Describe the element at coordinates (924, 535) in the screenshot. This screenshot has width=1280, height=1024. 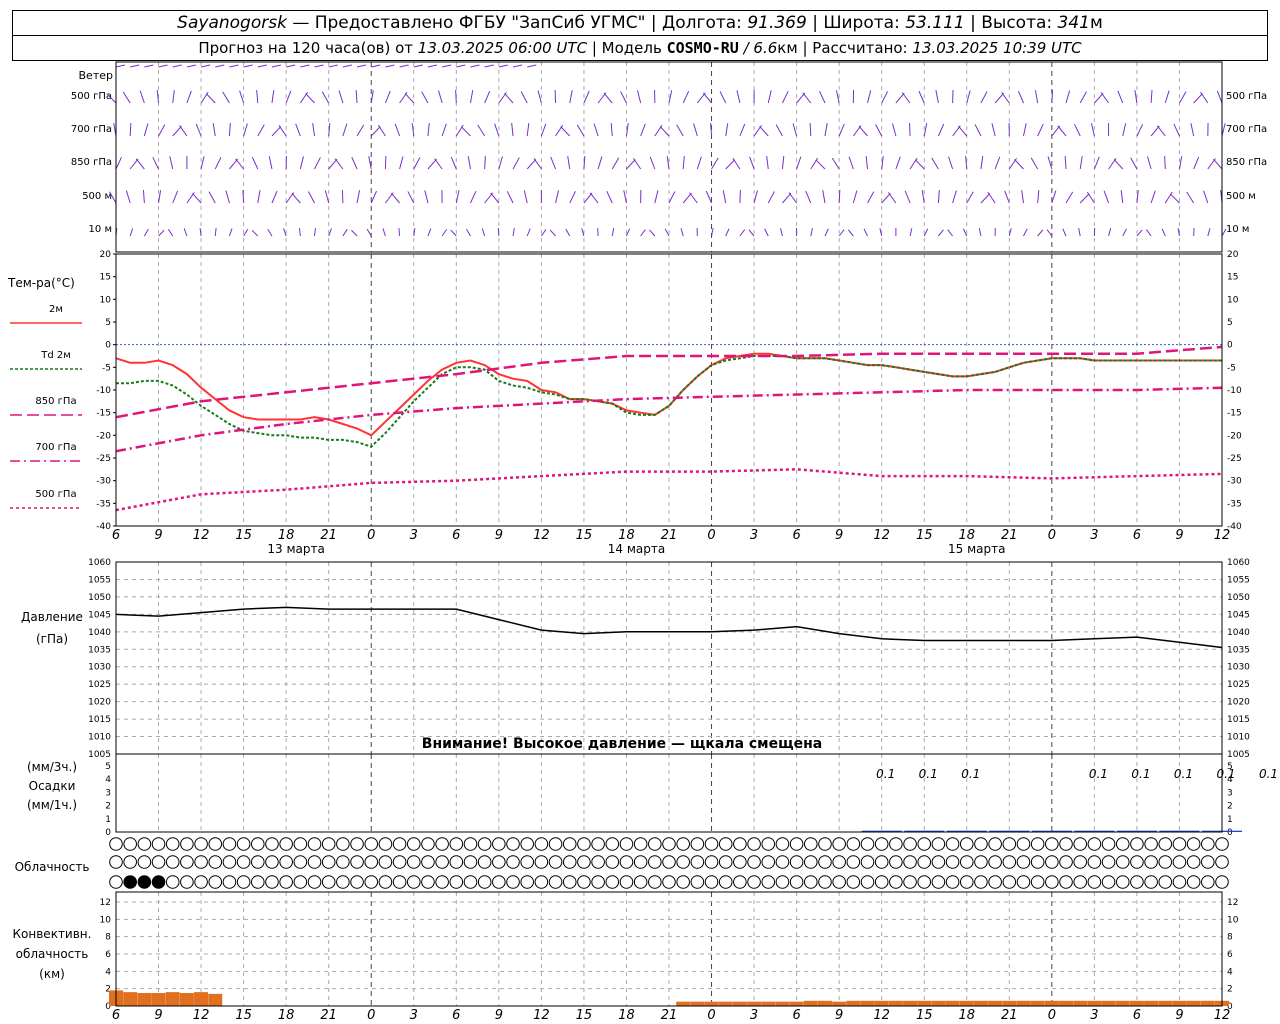
I see `hour-tick-label: 15` at that location.